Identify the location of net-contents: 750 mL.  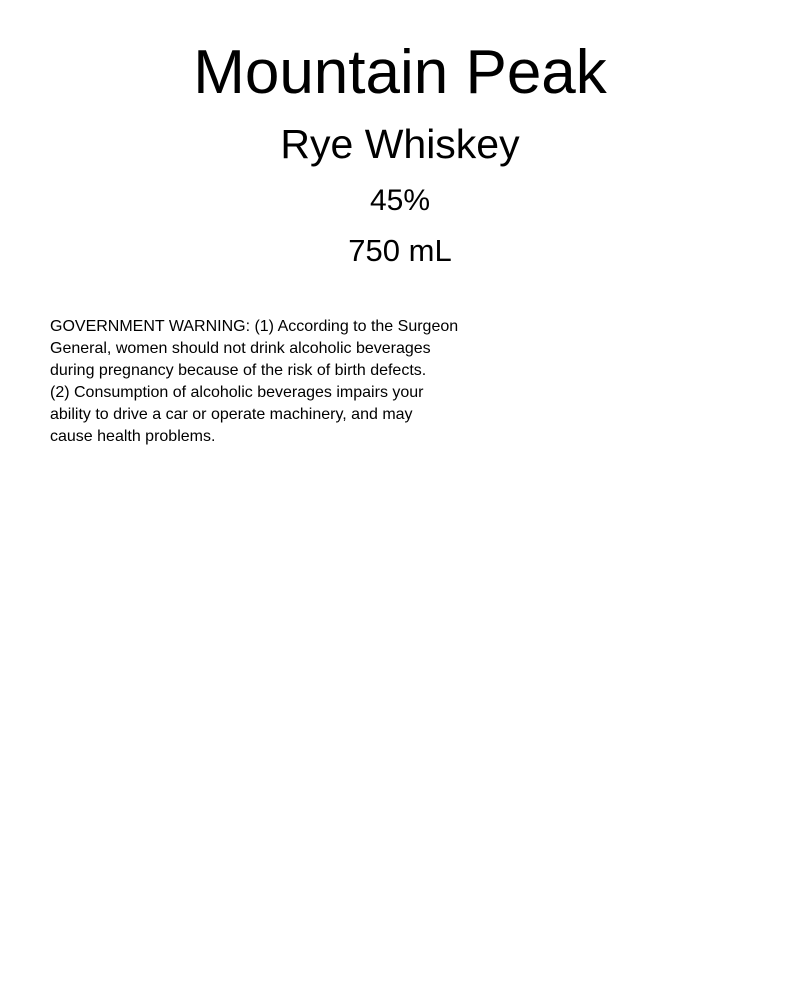
(400, 250).